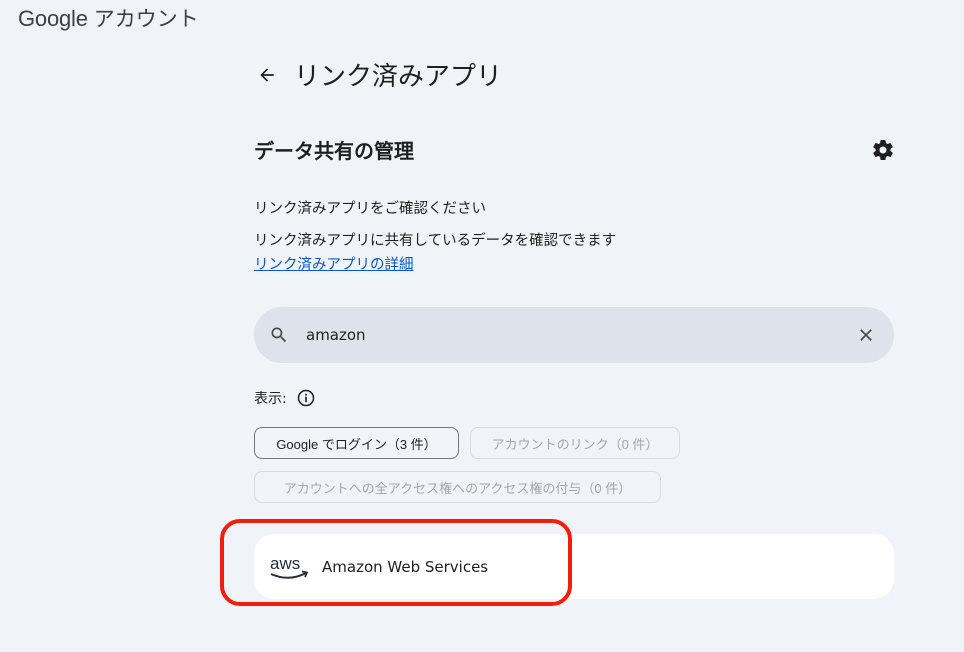 The height and width of the screenshot is (652, 964). I want to click on filter-chip-google-login: Google でログイン（3 件）, so click(356, 443).